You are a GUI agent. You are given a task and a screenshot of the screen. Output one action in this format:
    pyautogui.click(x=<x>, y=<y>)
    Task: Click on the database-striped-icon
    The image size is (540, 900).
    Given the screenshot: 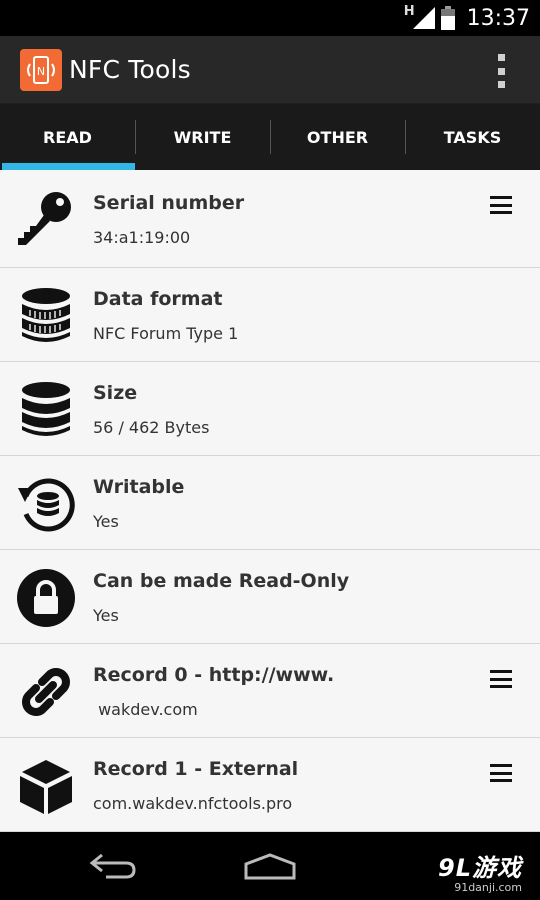 What is the action you would take?
    pyautogui.click(x=46, y=316)
    